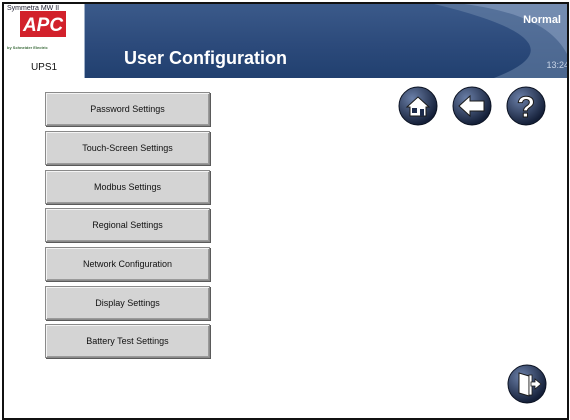  Describe the element at coordinates (127, 109) in the screenshot. I see `password-settings-button: Password Settings` at that location.